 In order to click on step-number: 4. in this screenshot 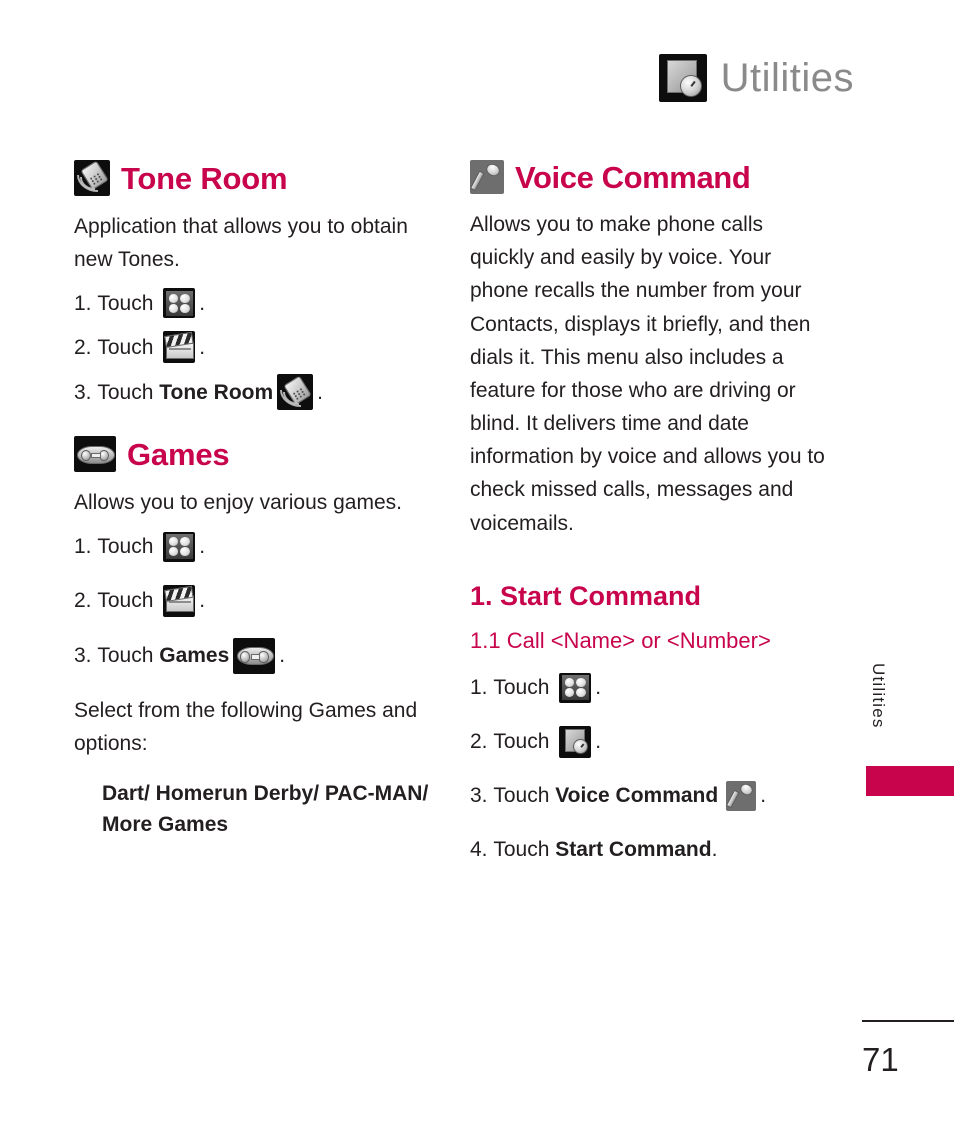, I will do `click(482, 849)`.